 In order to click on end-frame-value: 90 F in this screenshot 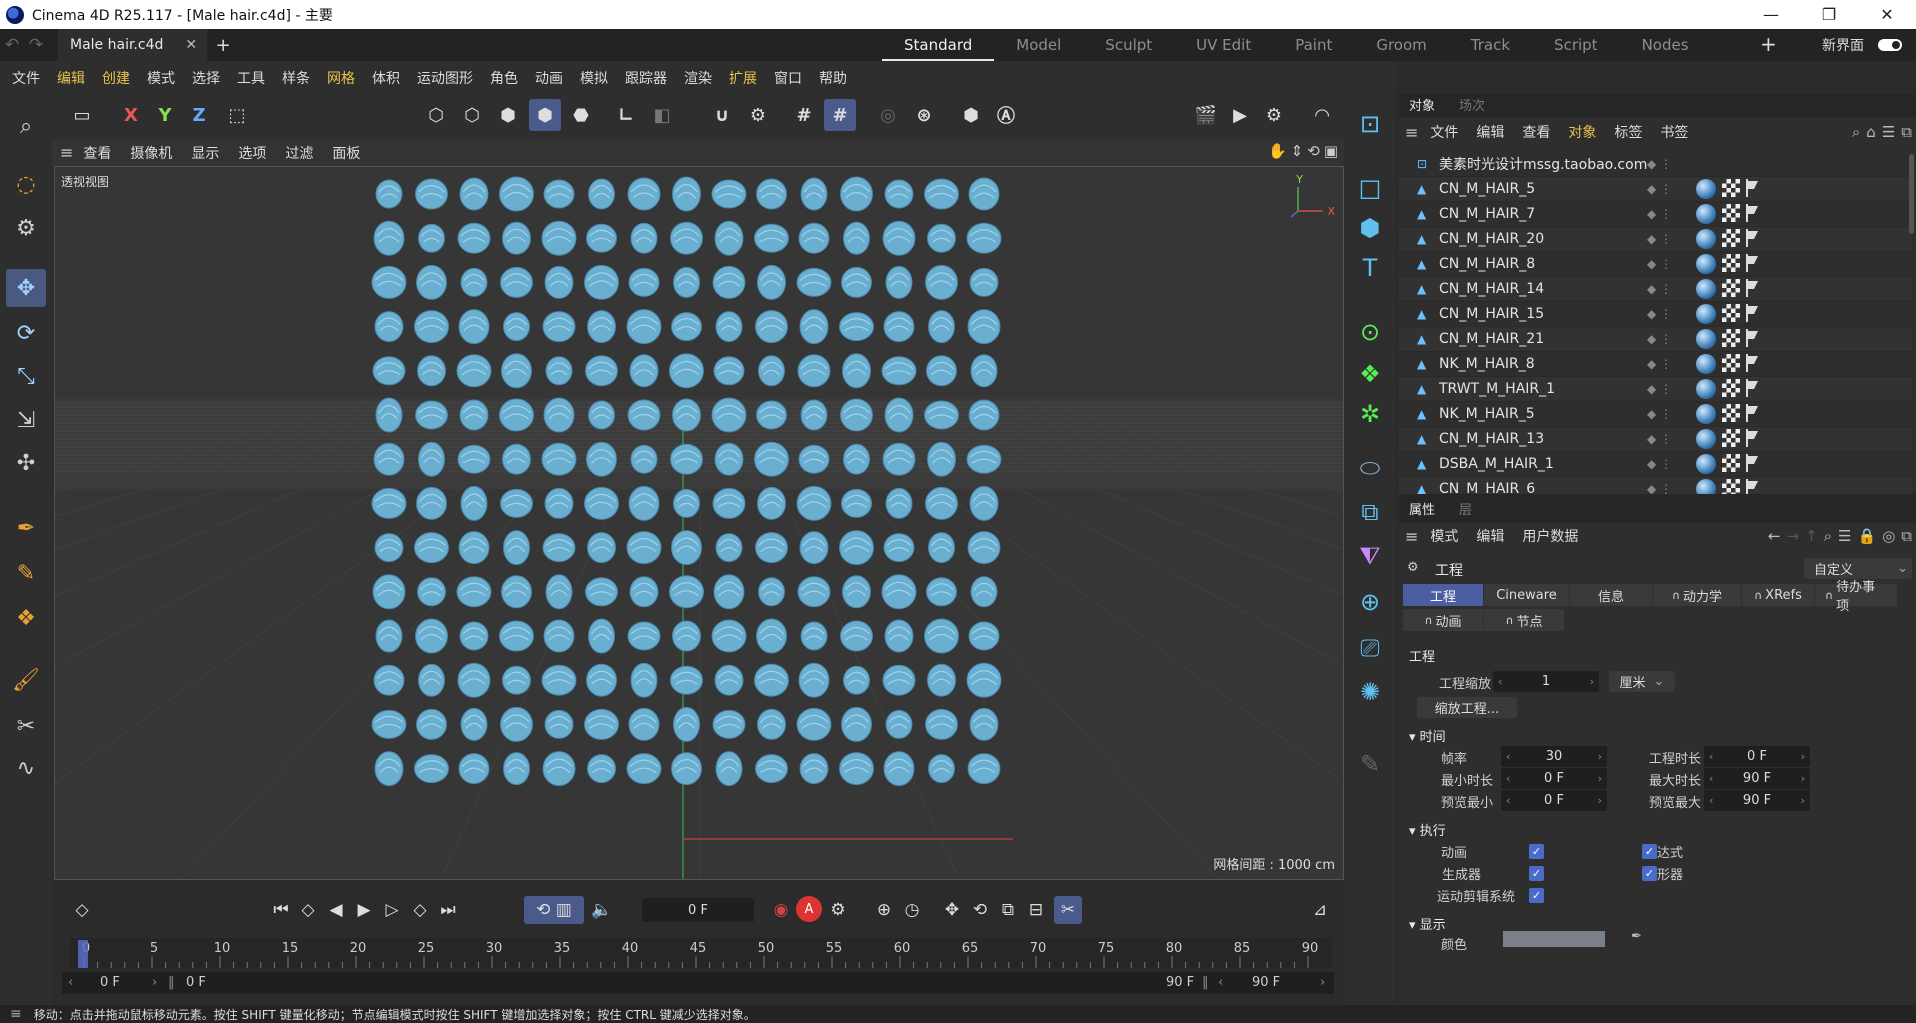, I will do `click(1266, 982)`.